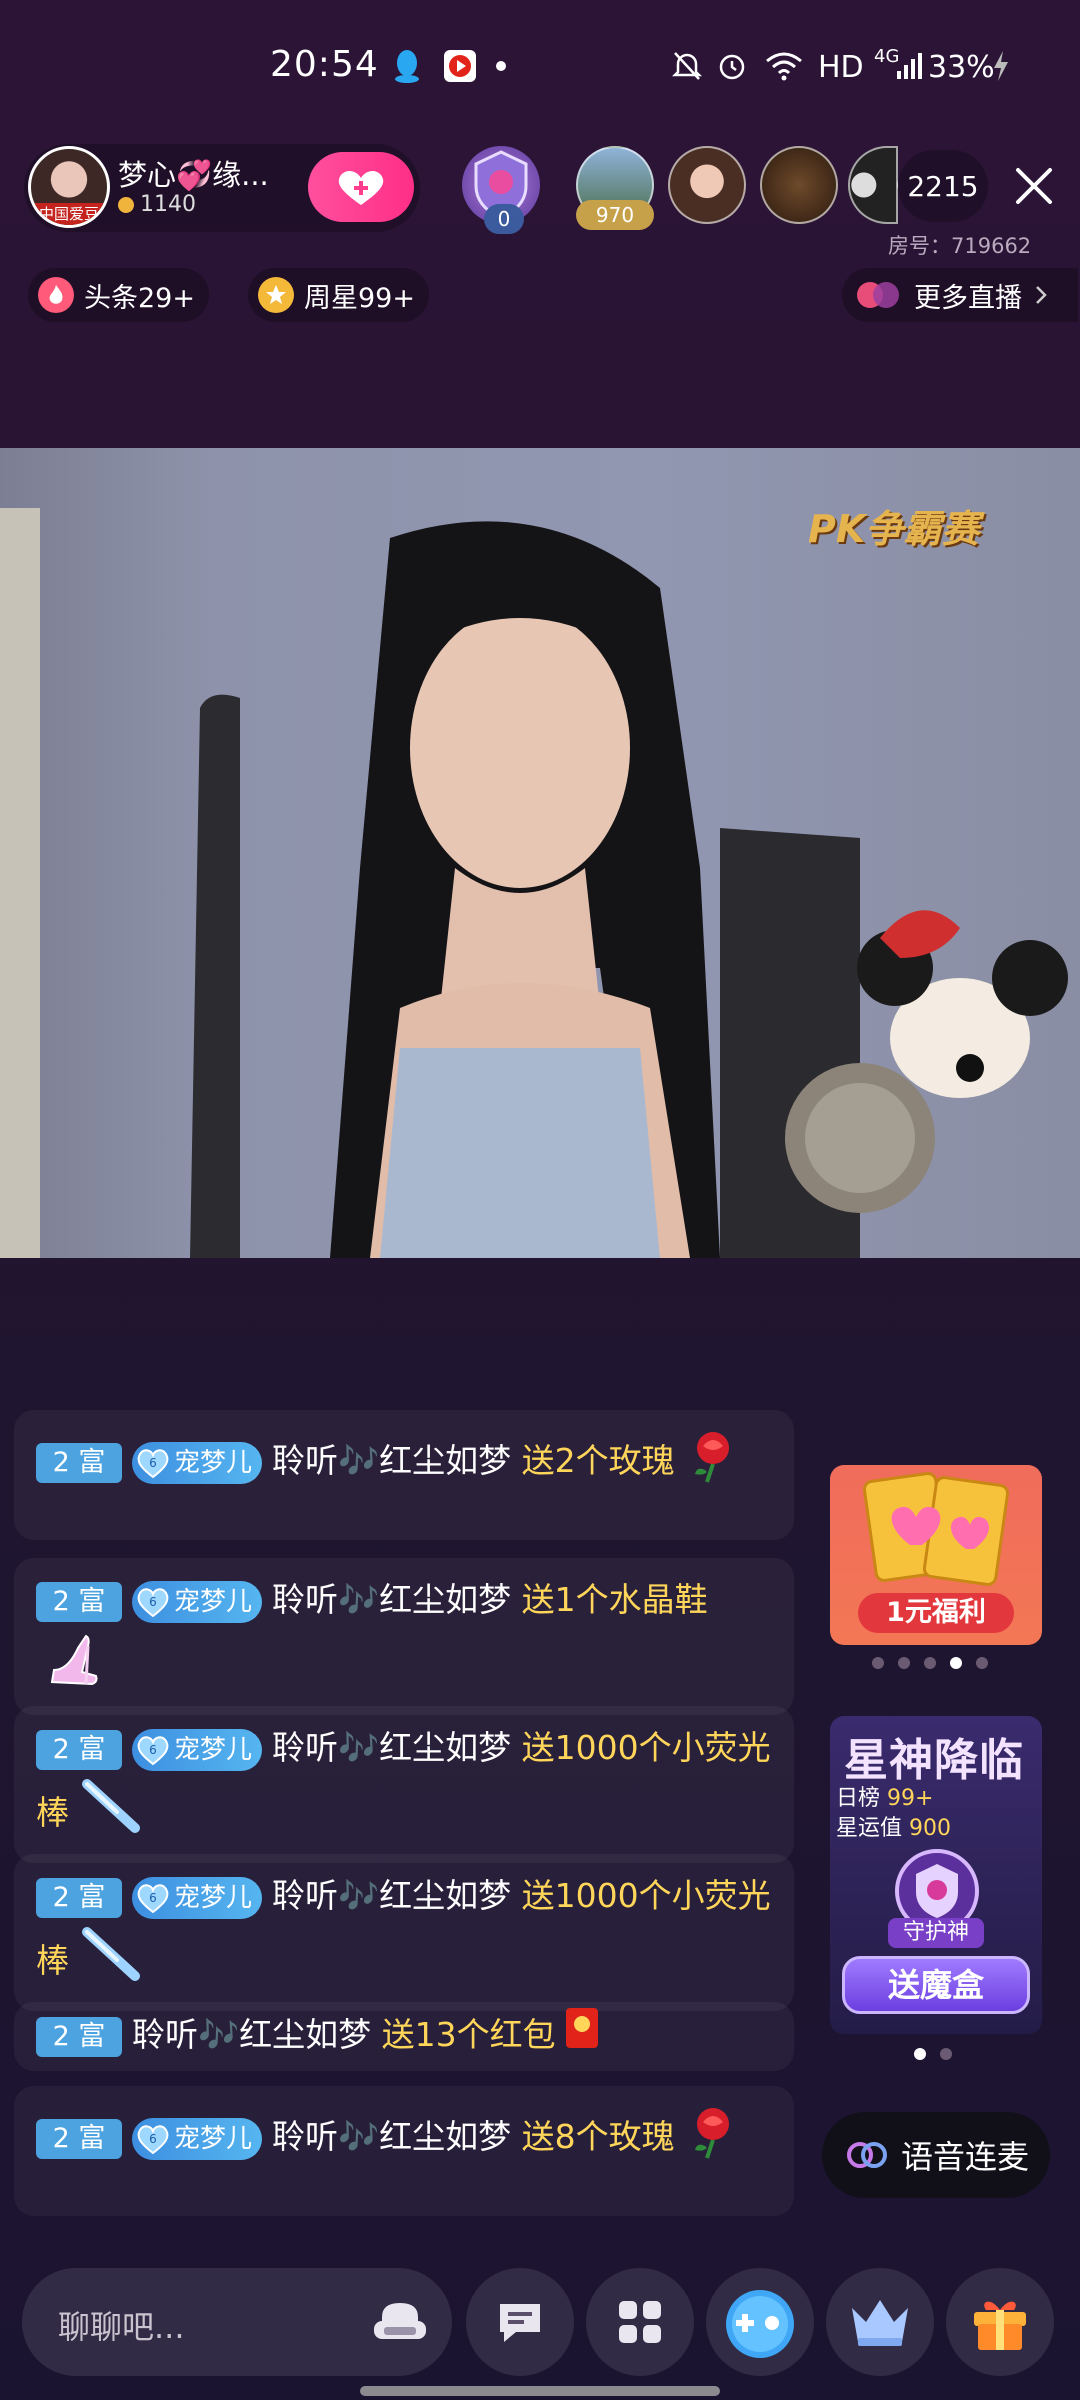  I want to click on weekstar-chip: 周星99+, so click(338, 295).